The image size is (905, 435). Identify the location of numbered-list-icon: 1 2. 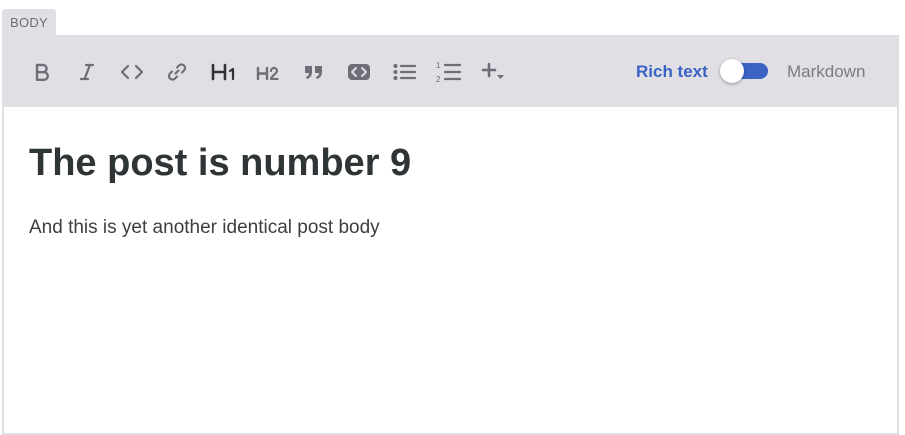
(449, 72).